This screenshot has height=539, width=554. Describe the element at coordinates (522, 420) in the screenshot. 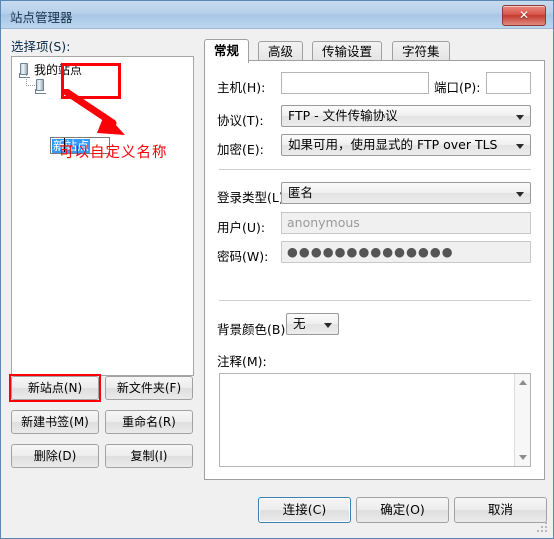

I see `comments-scrollbar` at that location.